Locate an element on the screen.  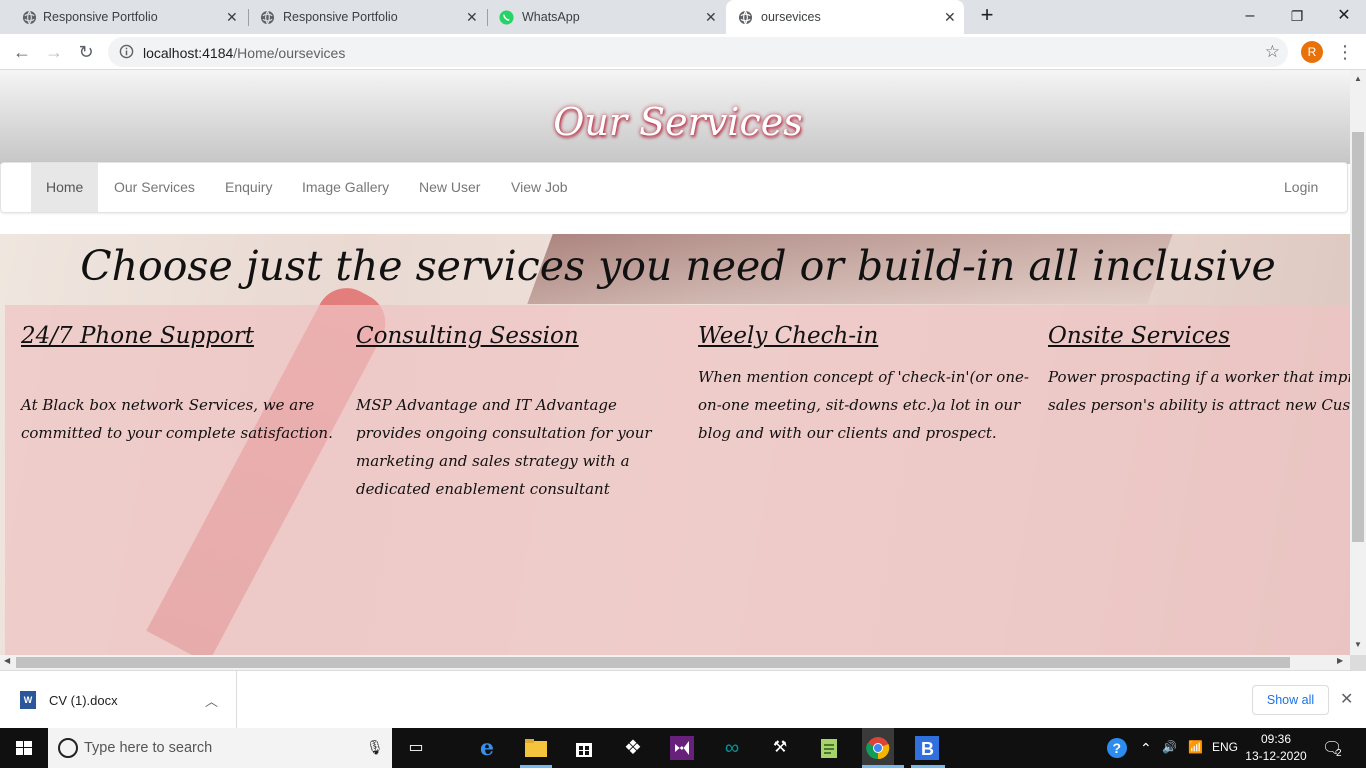
visual-studio-icon is located at coordinates (682, 748).